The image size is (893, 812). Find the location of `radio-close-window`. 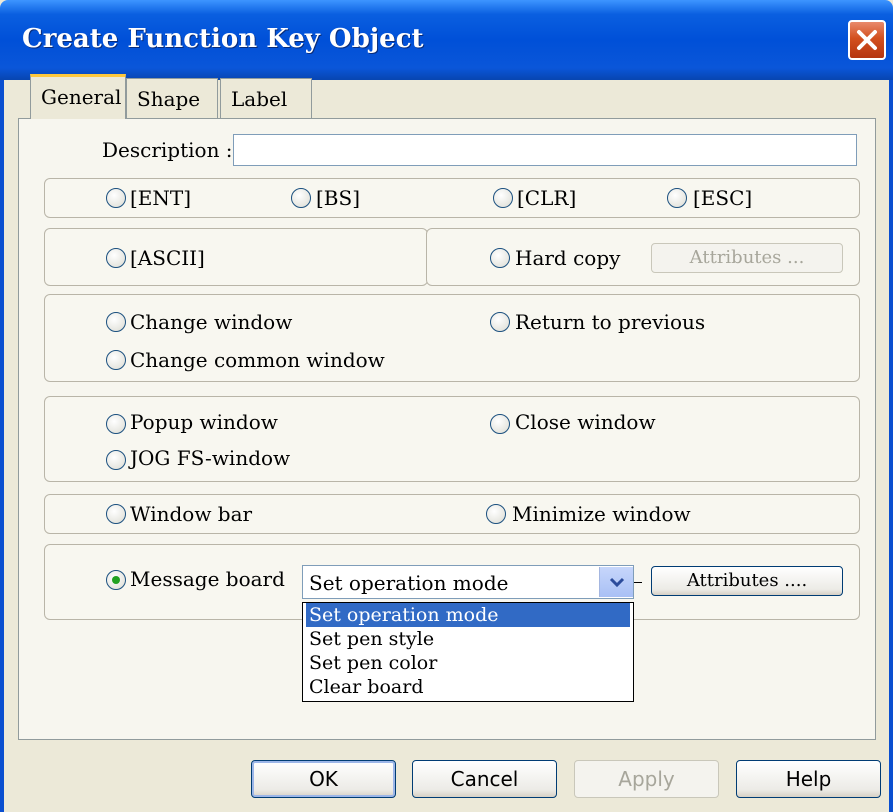

radio-close-window is located at coordinates (500, 424).